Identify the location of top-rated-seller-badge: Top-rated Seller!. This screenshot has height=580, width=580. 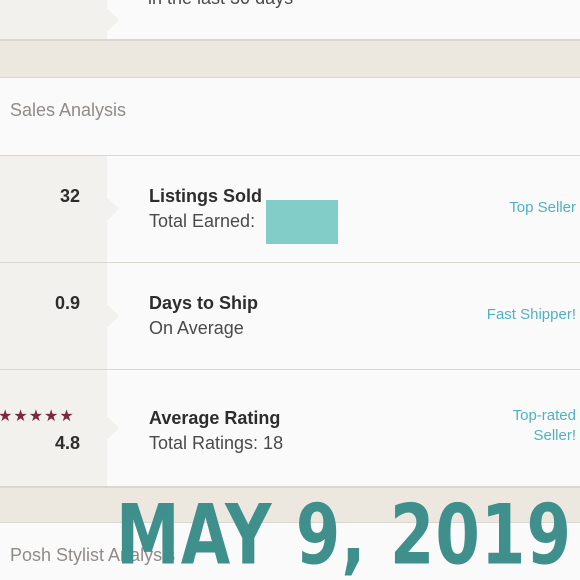
(544, 426).